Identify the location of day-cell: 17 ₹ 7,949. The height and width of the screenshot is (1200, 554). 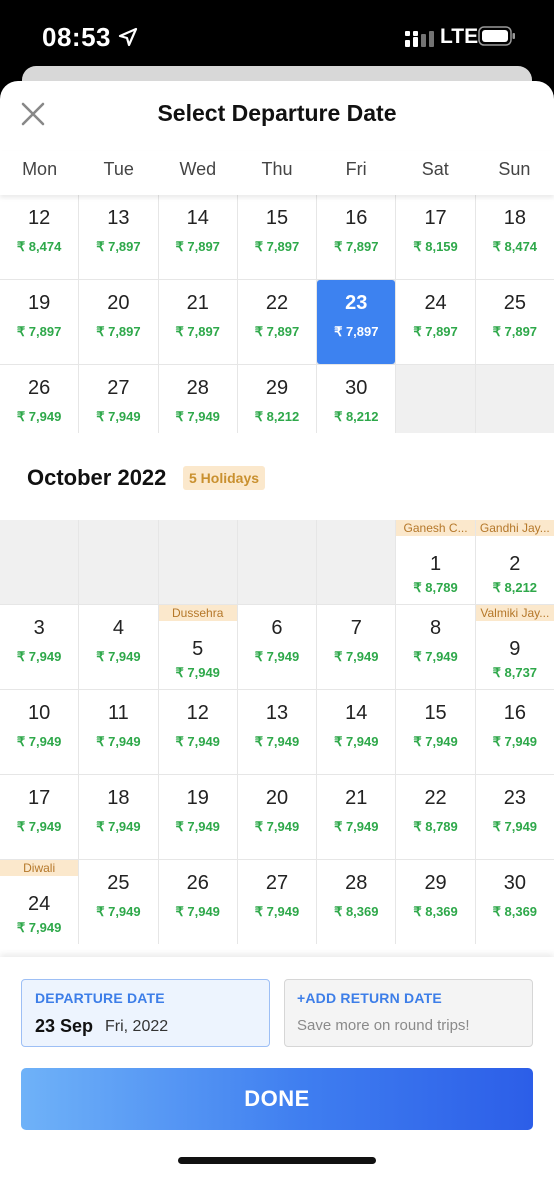
(39, 817).